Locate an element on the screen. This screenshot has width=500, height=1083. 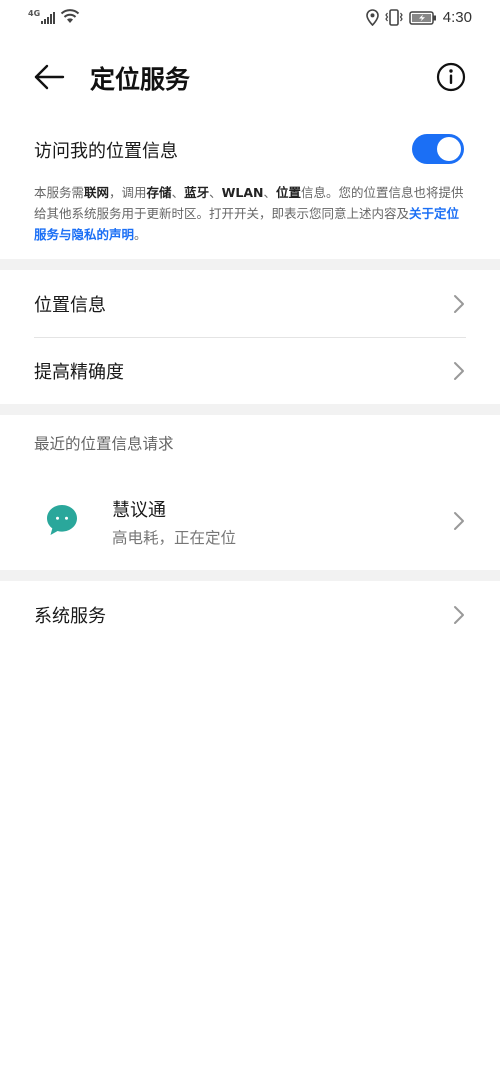
desc-emphasis: 联网 is located at coordinates (97, 192).